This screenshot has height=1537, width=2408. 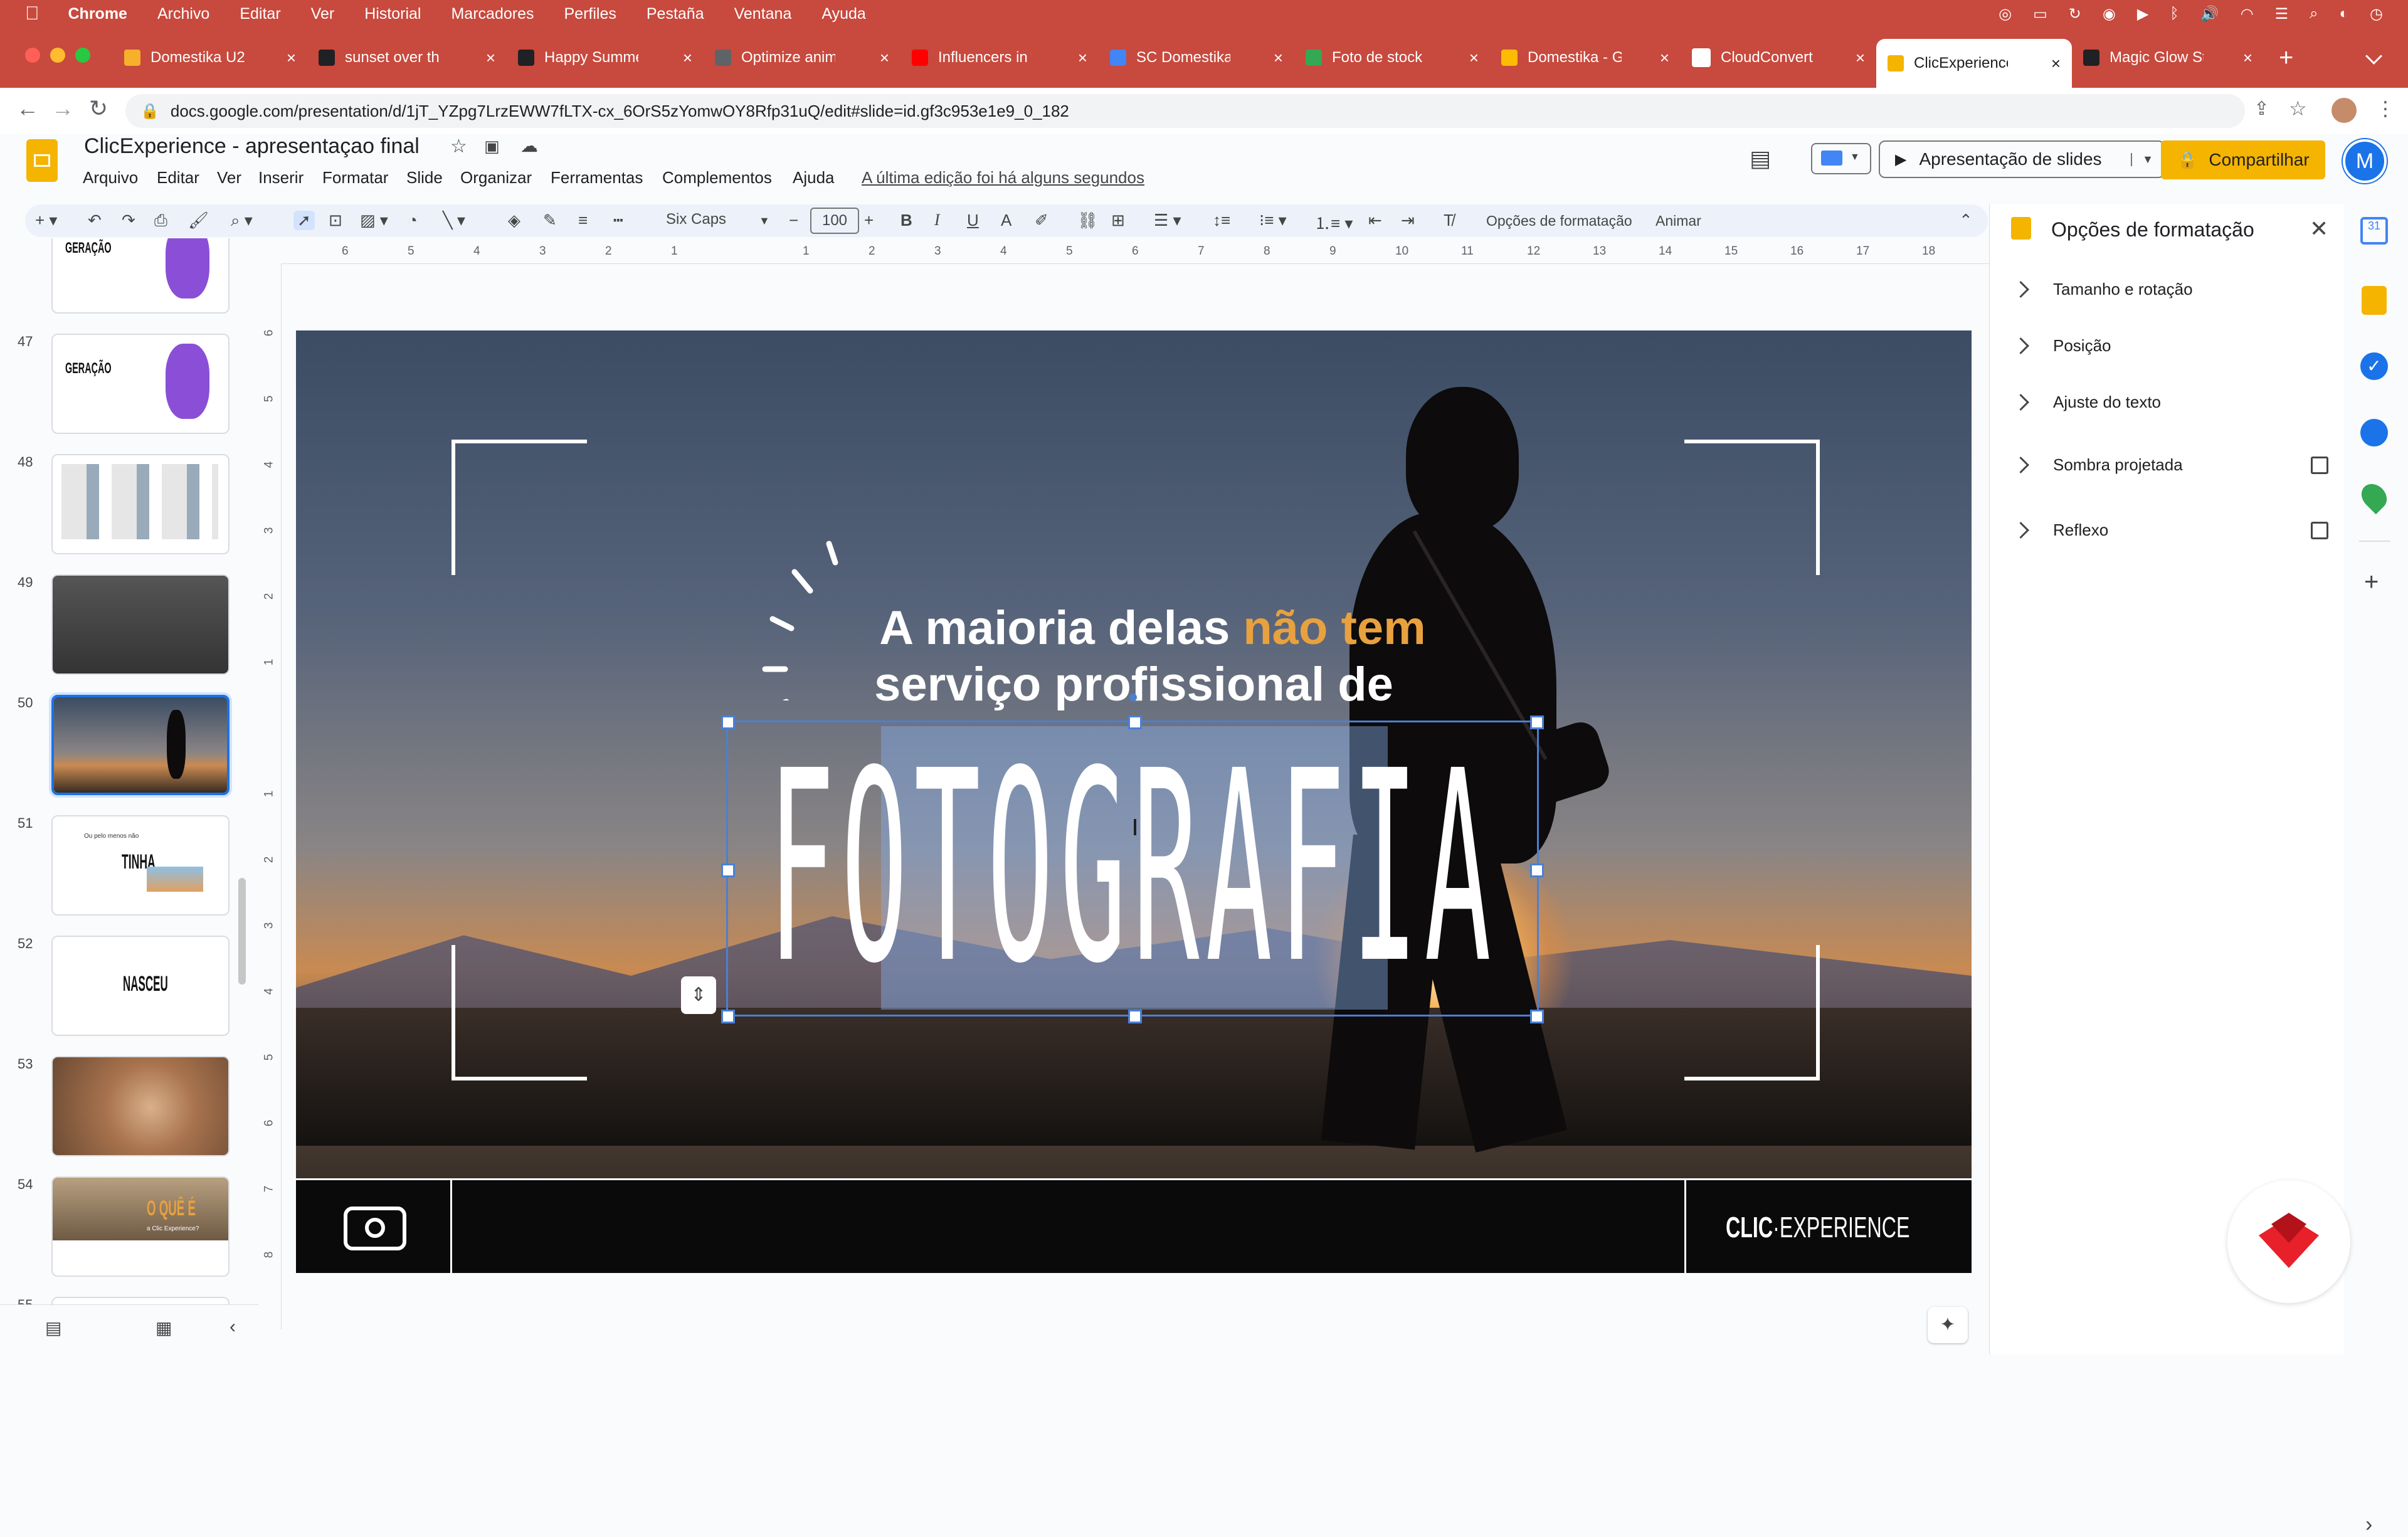 I want to click on menubar-item-5: Perfiles, so click(x=590, y=14).